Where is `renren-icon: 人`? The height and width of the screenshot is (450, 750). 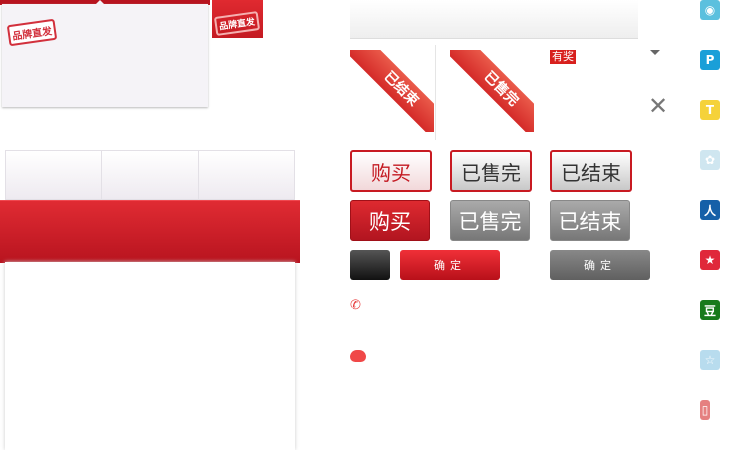 renren-icon: 人 is located at coordinates (710, 210).